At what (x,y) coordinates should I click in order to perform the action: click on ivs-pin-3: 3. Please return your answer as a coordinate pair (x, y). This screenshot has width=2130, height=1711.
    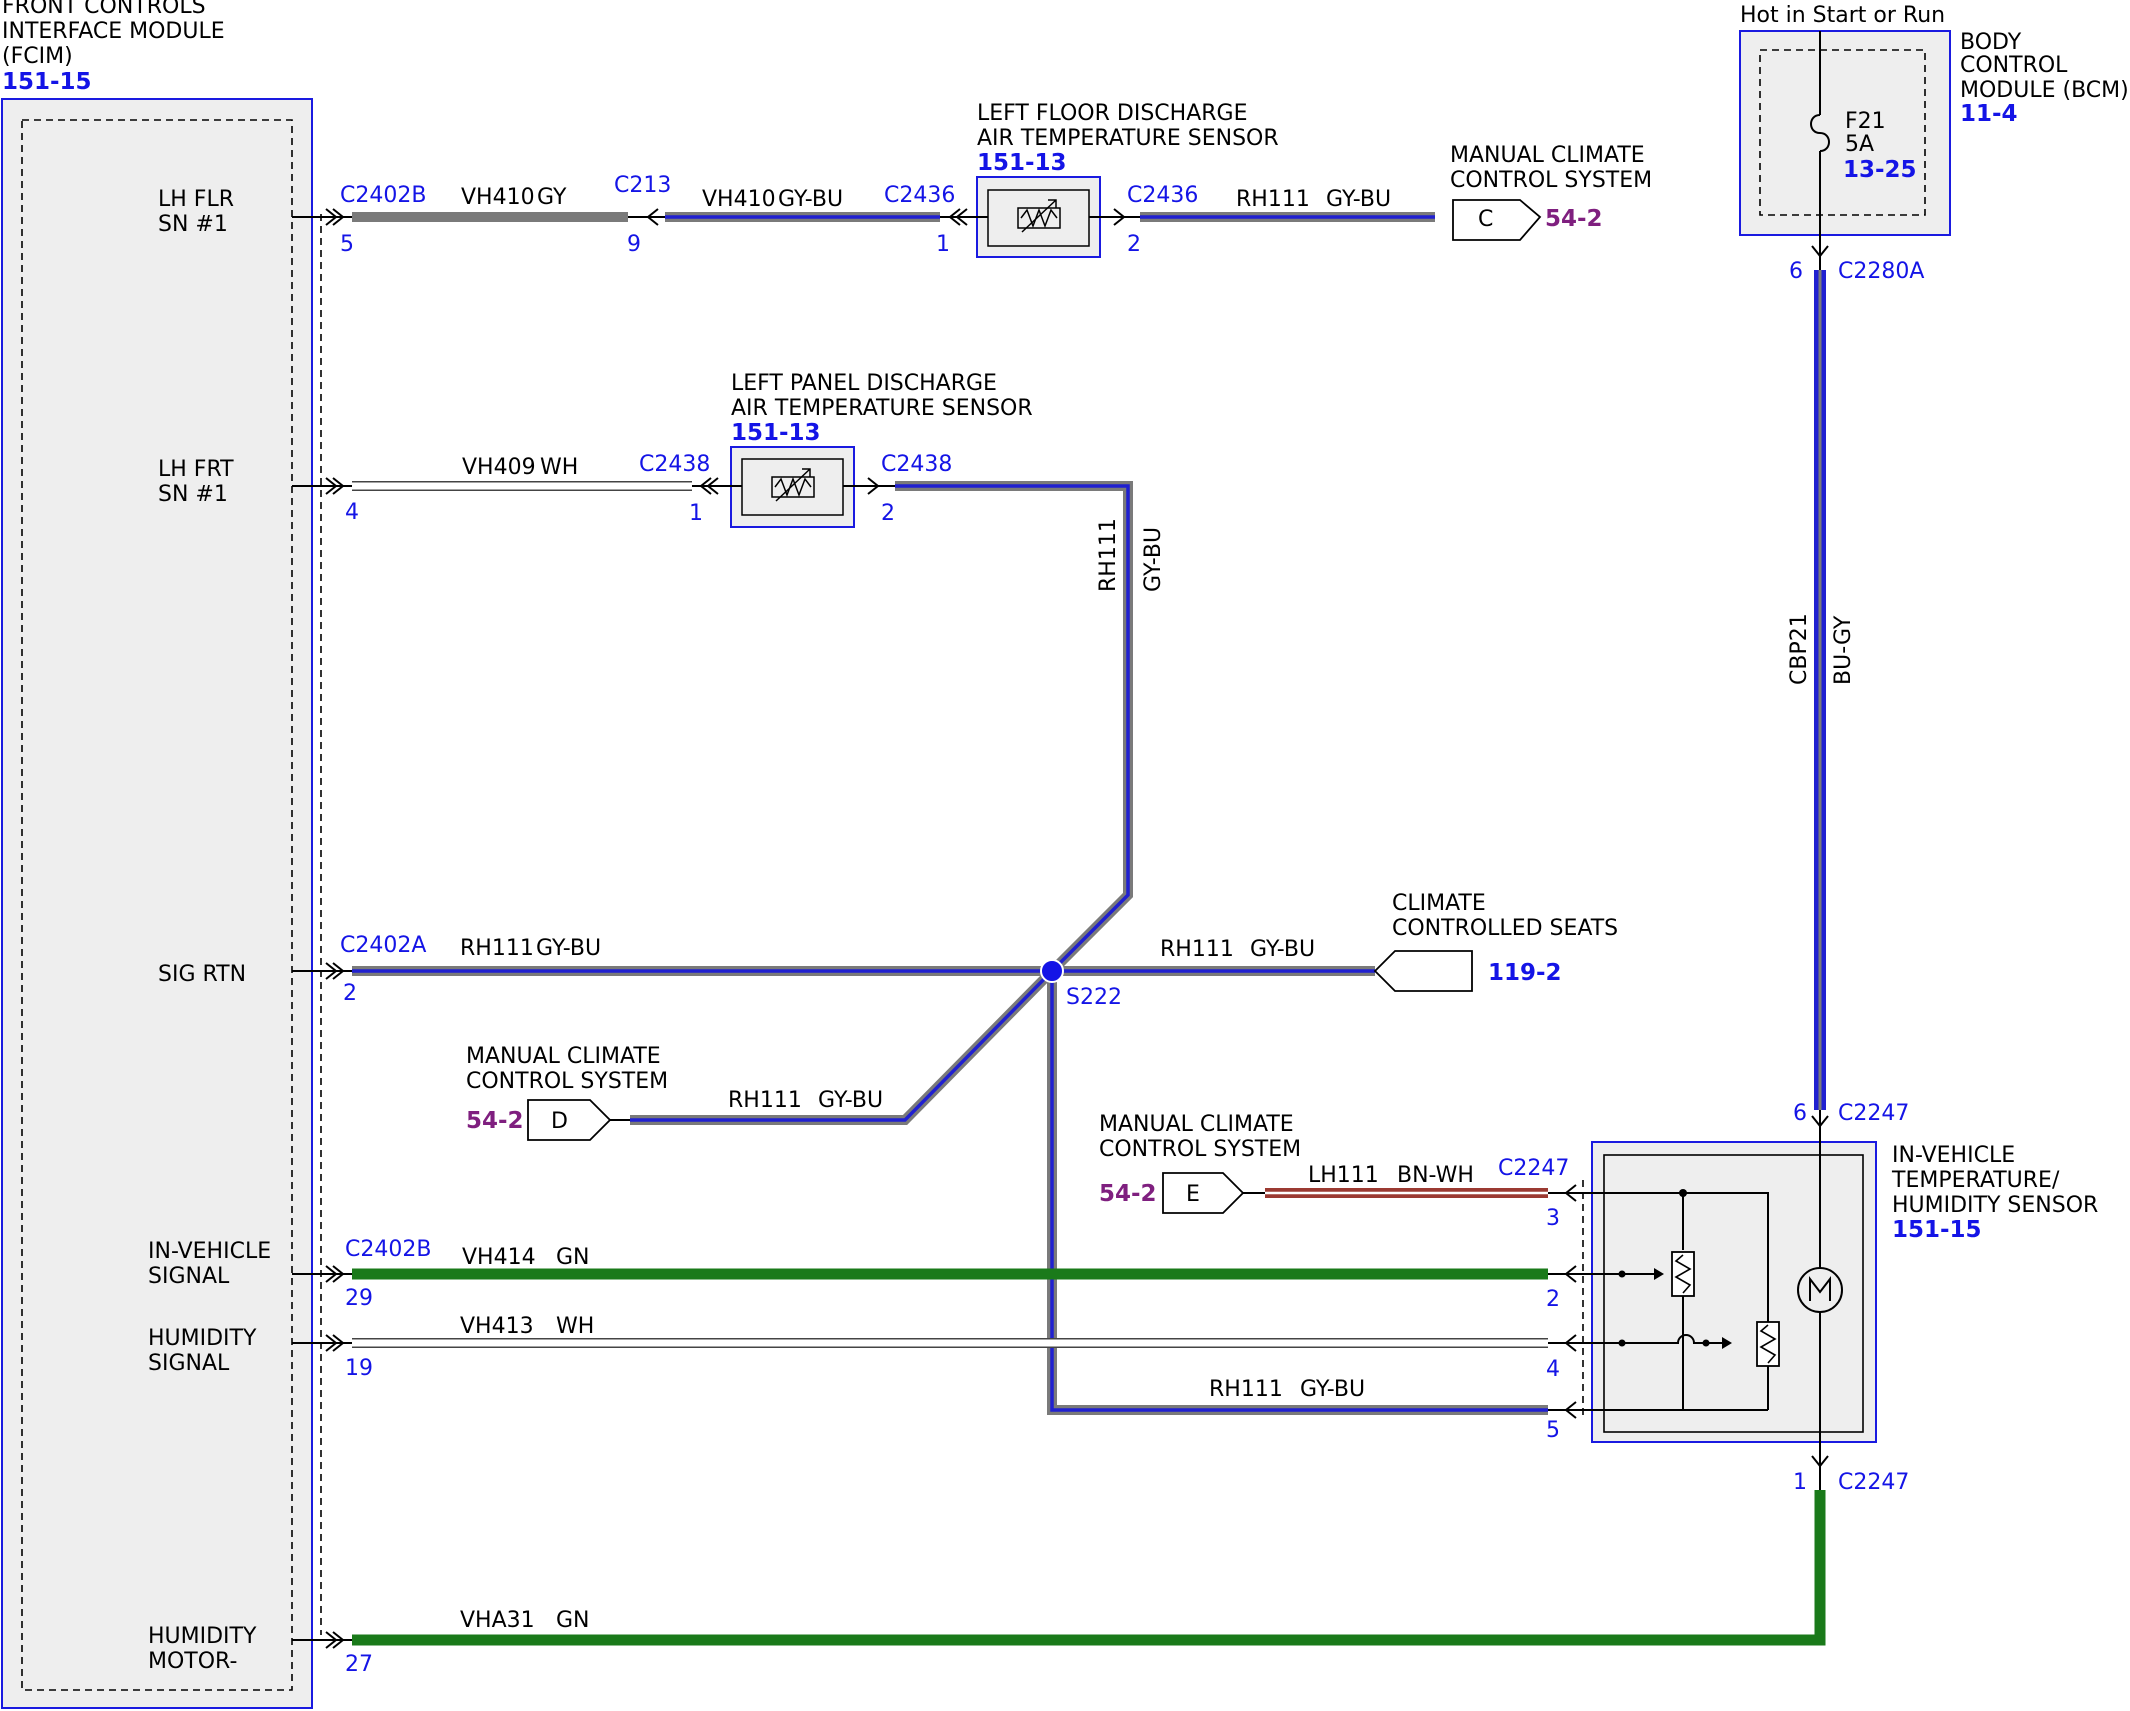
    Looking at the image, I should click on (1553, 1218).